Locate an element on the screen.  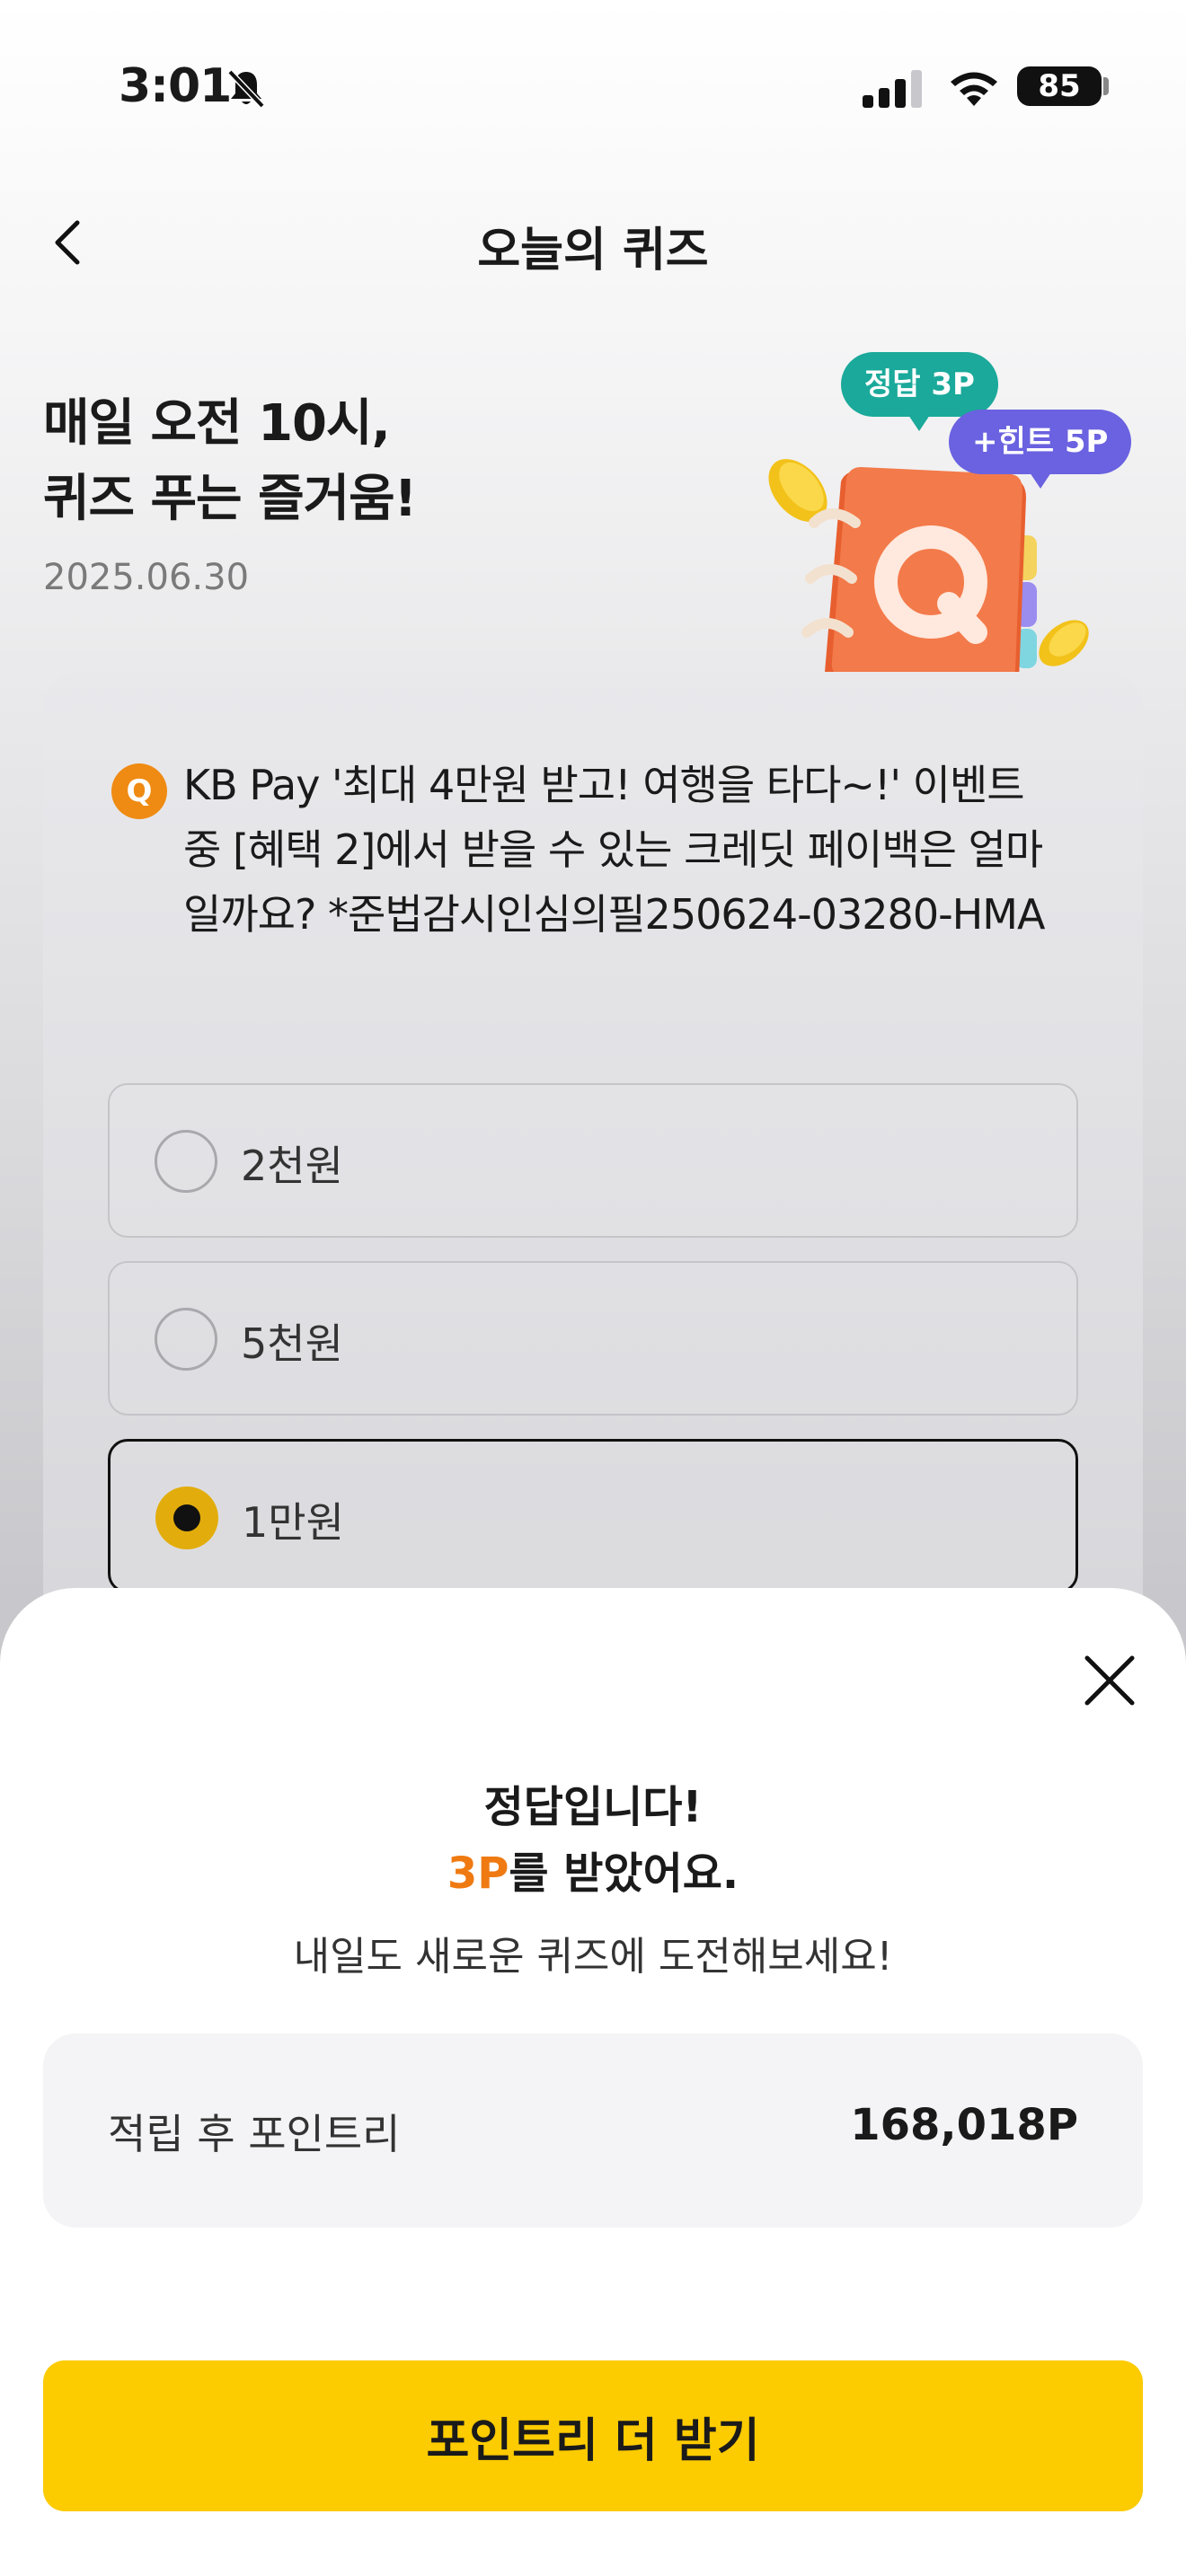
result-points-message: 3P를 받았어요. is located at coordinates (593, 1869).